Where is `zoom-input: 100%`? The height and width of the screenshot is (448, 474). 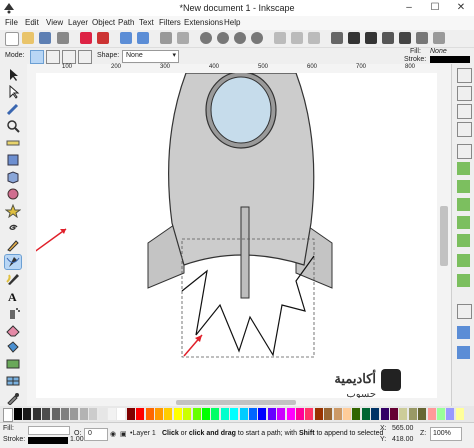
zoom-input: 100% is located at coordinates (446, 434).